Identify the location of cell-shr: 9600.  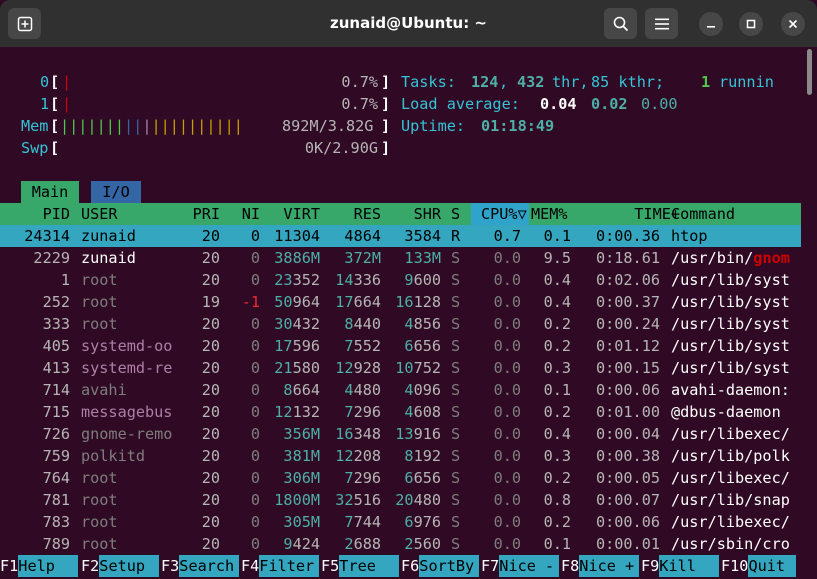
(422, 280).